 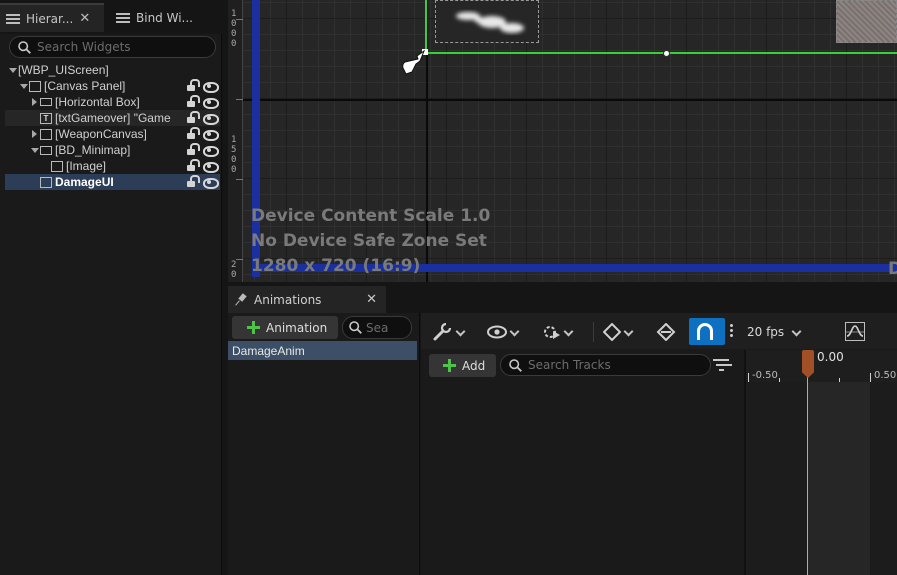 What do you see at coordinates (866, 21) in the screenshot?
I see `weapon-canvas-widget` at bounding box center [866, 21].